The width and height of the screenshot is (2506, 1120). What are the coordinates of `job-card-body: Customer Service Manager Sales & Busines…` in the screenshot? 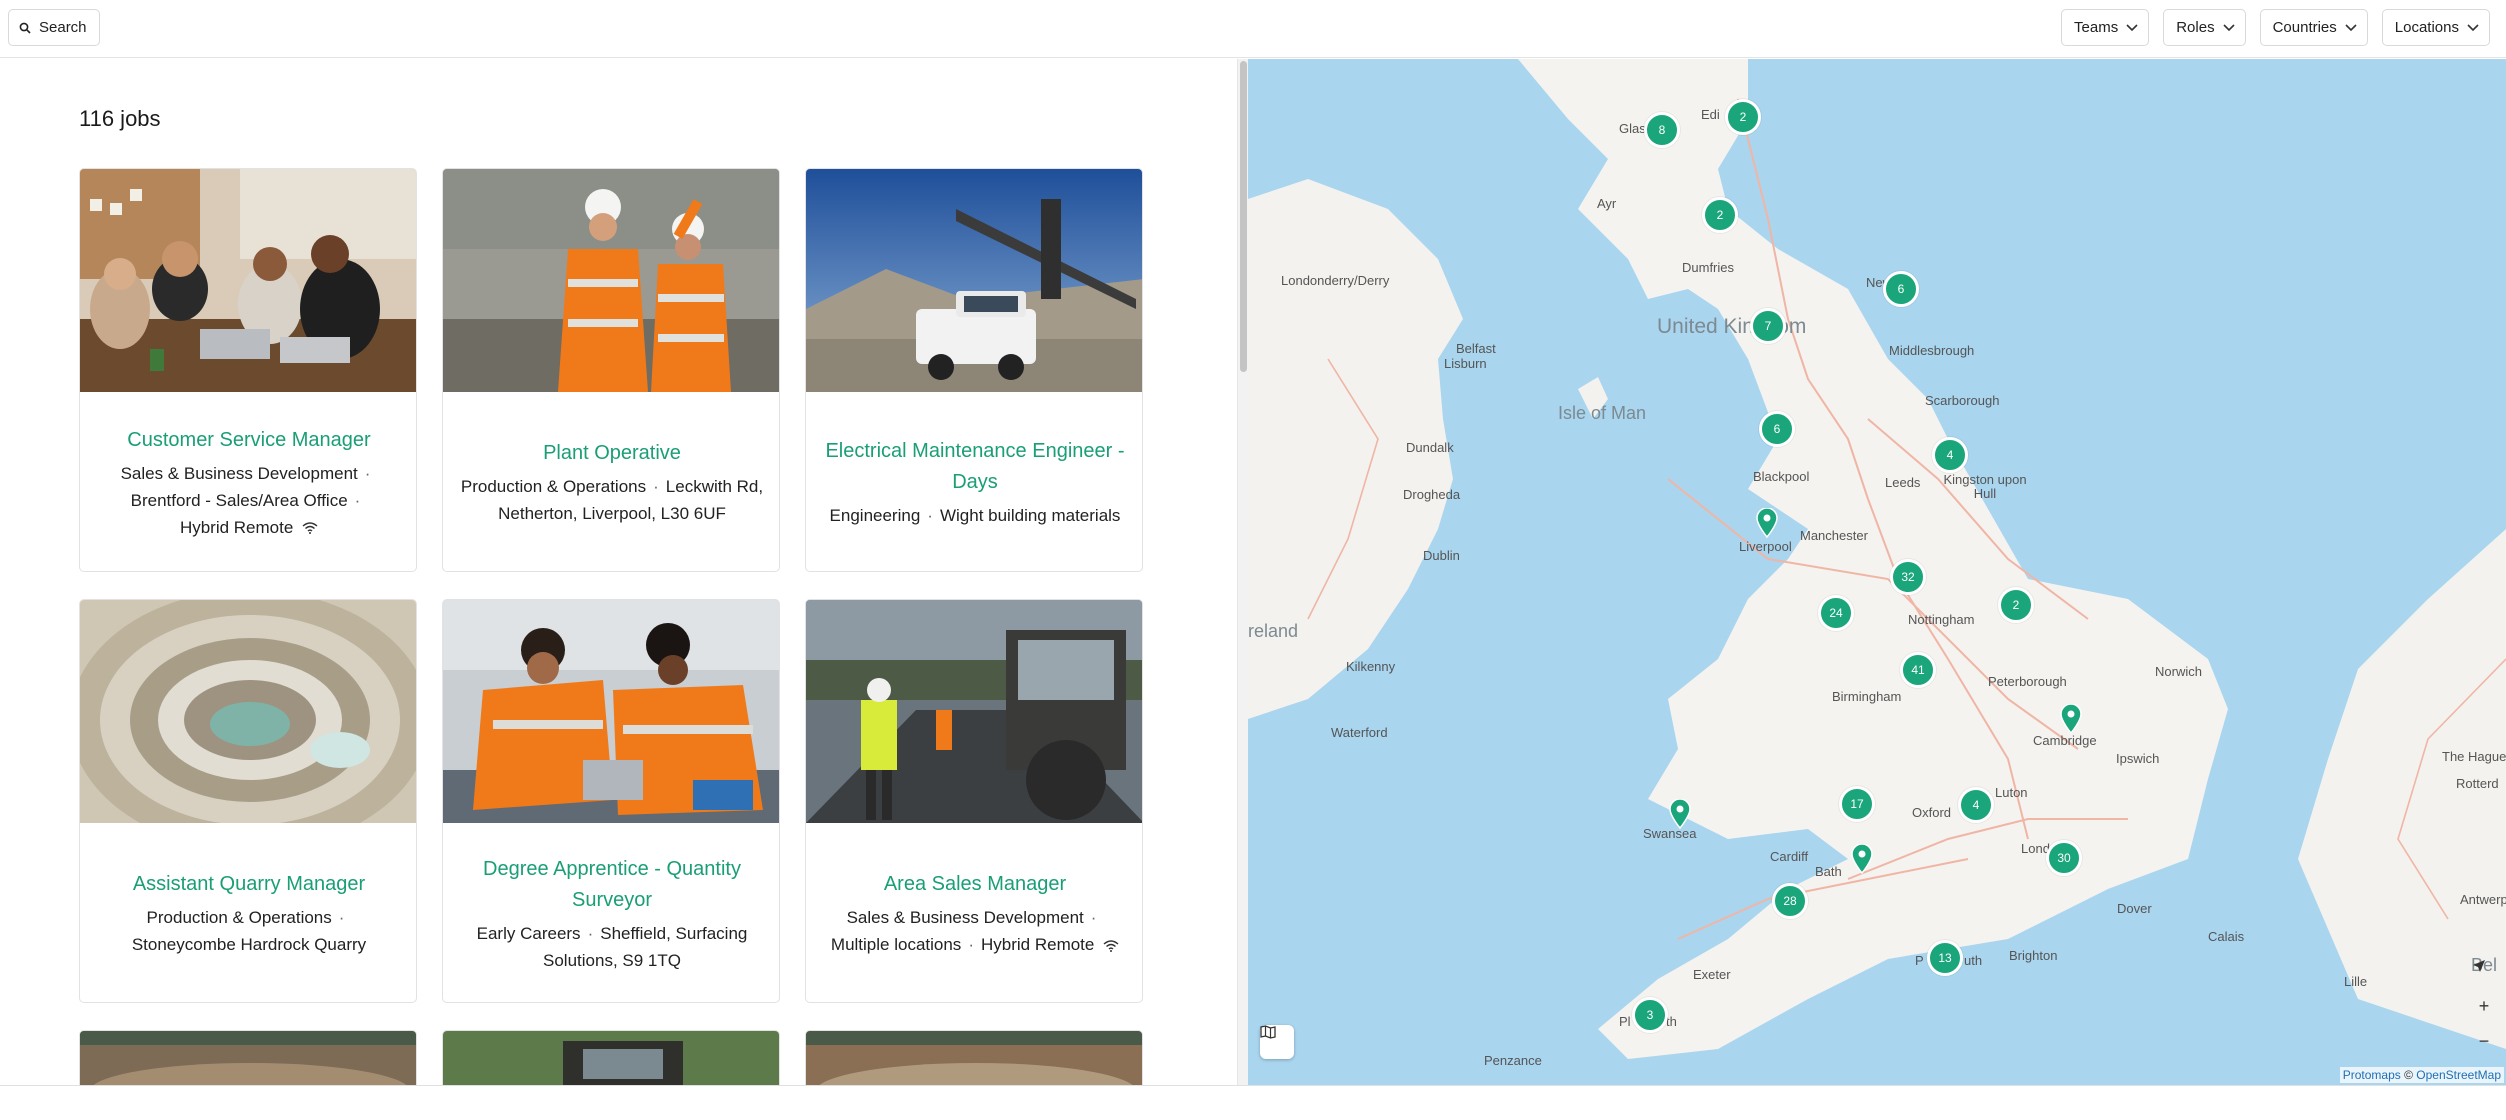 It's located at (248, 481).